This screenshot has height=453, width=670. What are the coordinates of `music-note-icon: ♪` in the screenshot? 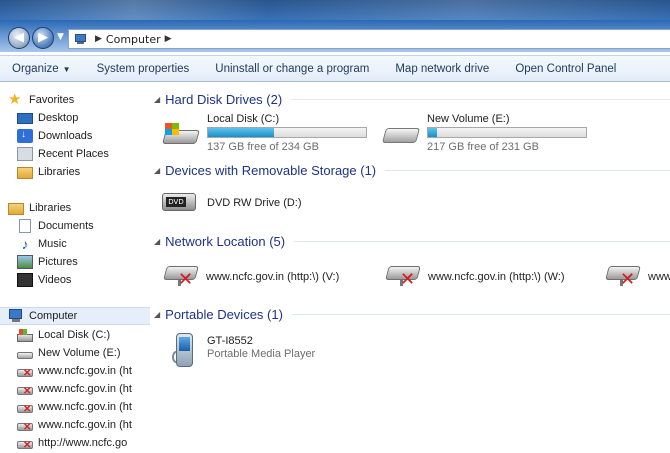 It's located at (25, 244).